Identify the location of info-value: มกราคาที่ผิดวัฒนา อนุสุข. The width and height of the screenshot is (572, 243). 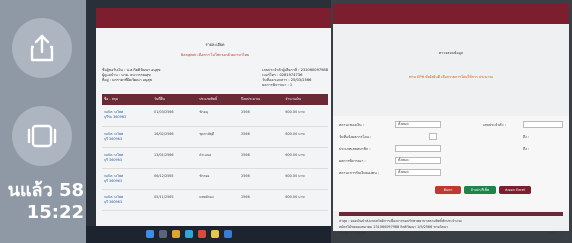
(132, 80).